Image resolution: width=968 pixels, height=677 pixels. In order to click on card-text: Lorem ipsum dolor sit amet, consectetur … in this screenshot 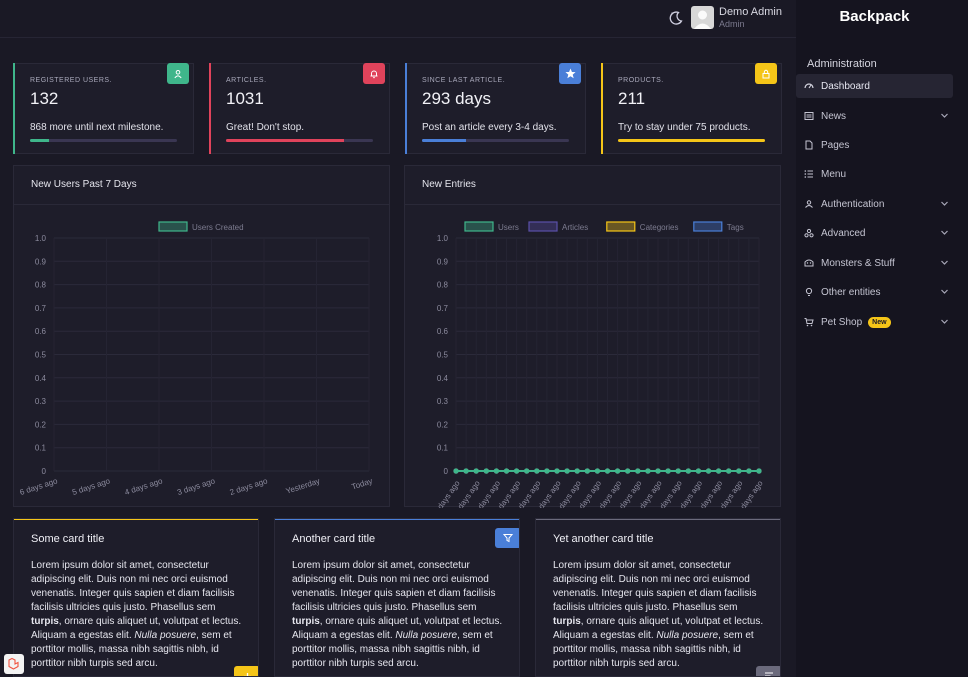, I will do `click(394, 586)`.